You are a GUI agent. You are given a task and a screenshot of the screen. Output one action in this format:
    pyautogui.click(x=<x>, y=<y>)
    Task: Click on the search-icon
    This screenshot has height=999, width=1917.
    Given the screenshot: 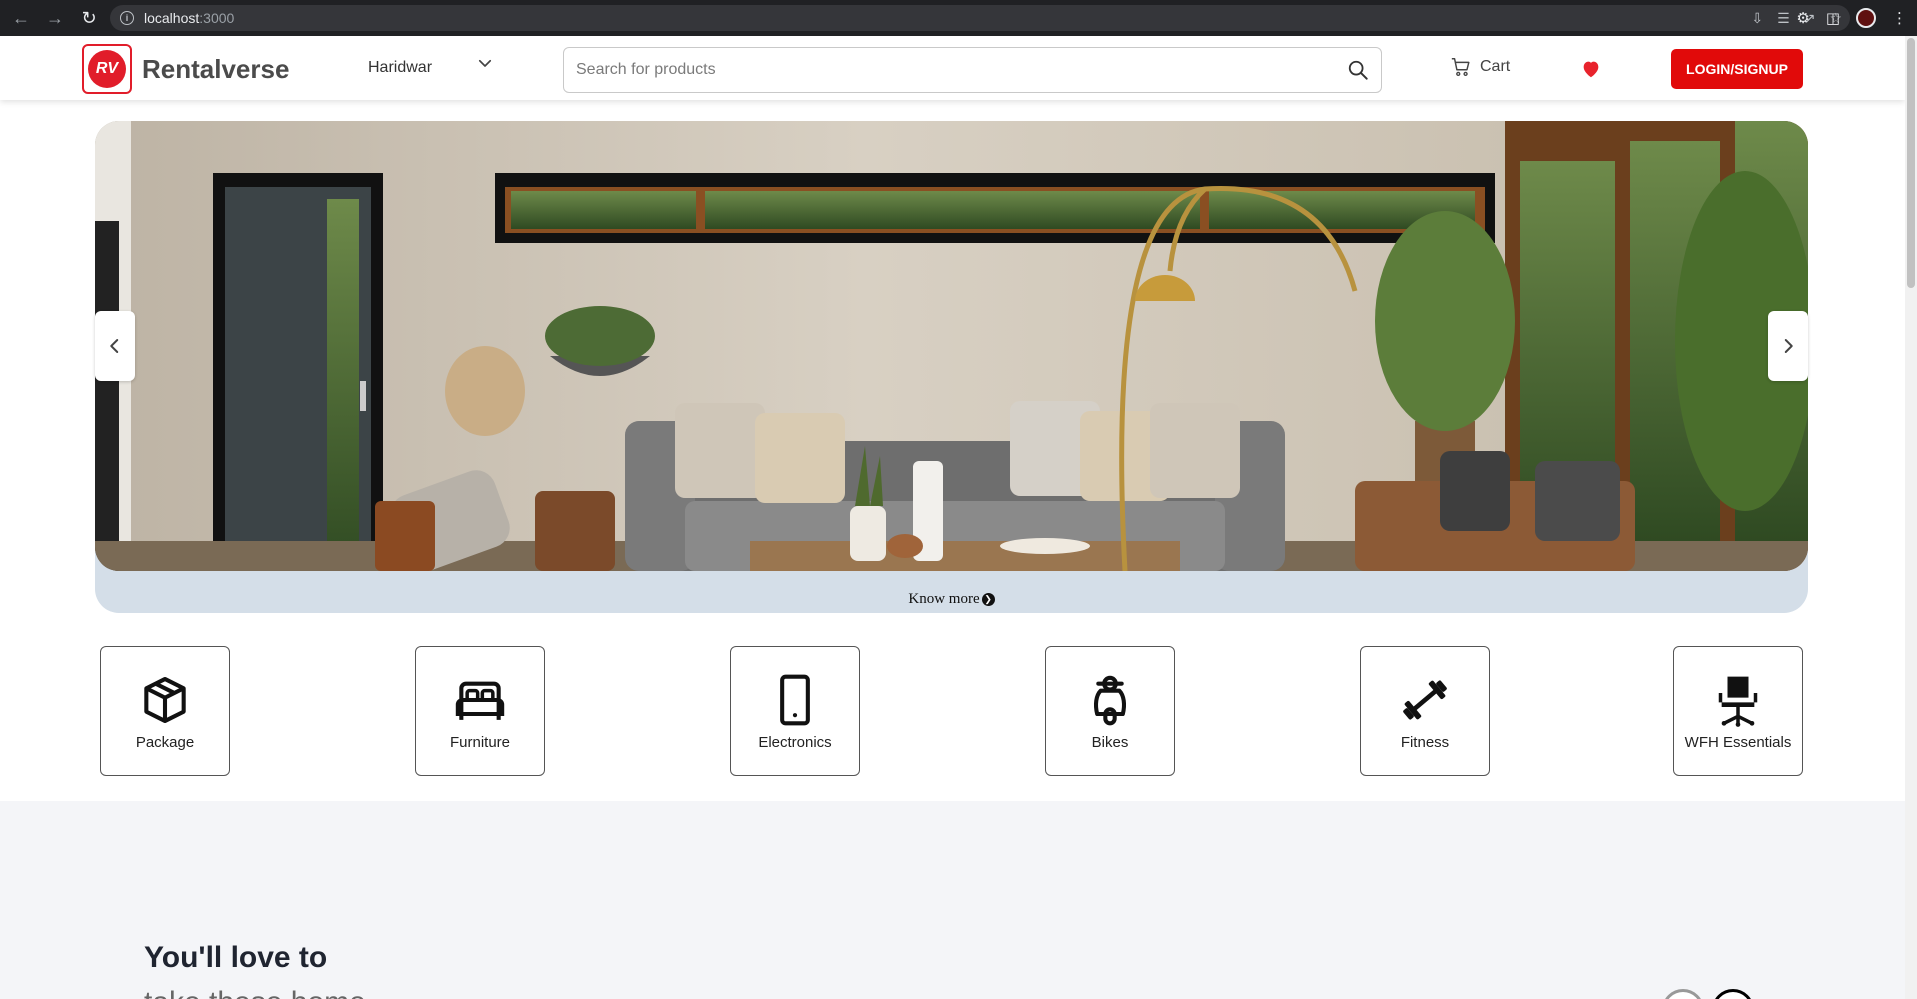 What is the action you would take?
    pyautogui.click(x=1358, y=70)
    